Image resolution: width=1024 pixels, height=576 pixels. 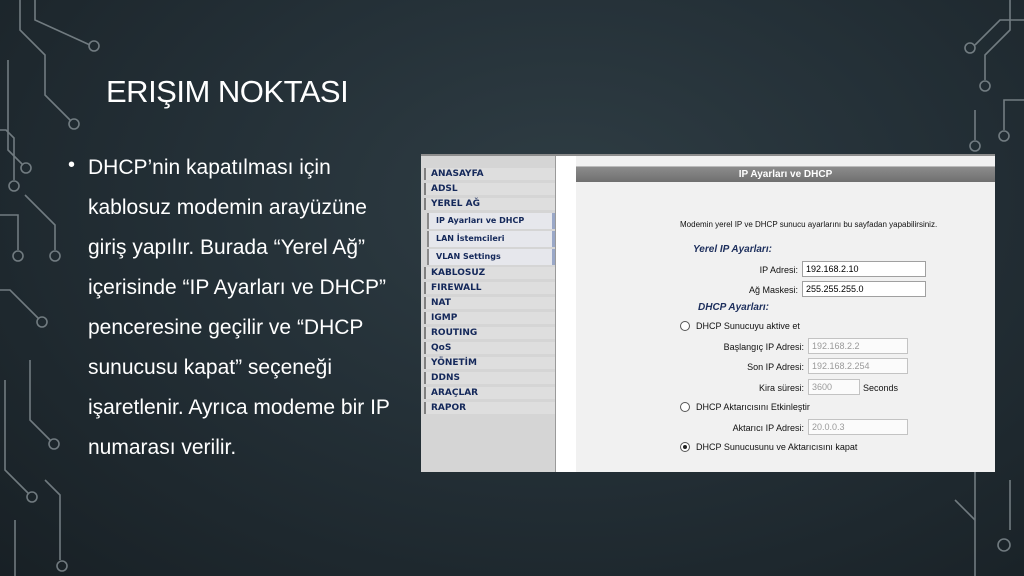 I want to click on menu-item-ddns: DDNS, so click(x=489, y=378).